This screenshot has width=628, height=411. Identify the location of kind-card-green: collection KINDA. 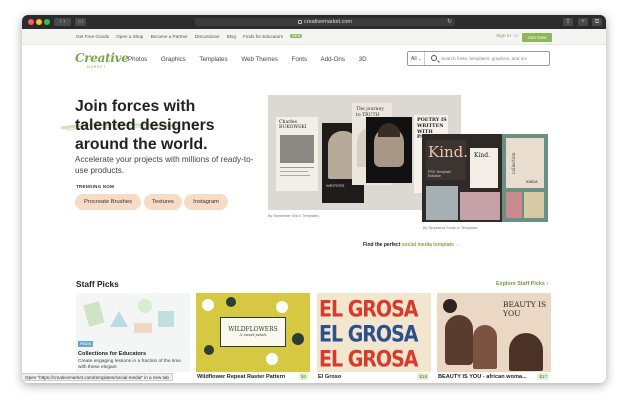
(525, 178).